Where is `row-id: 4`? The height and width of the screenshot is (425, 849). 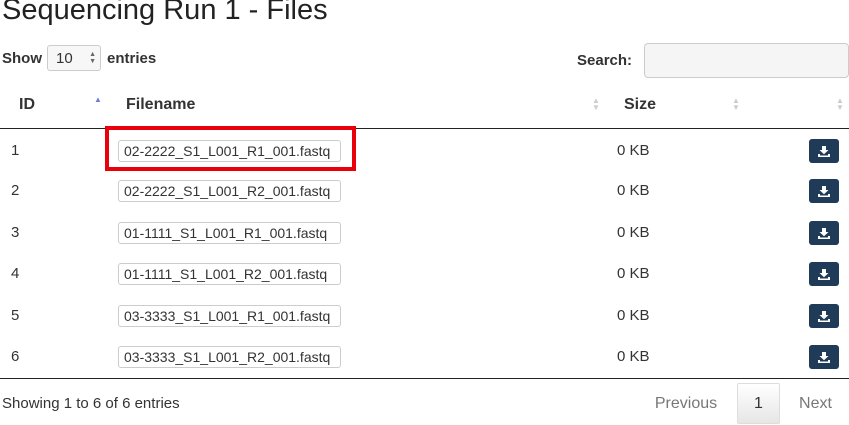
row-id: 4 is located at coordinates (15, 273).